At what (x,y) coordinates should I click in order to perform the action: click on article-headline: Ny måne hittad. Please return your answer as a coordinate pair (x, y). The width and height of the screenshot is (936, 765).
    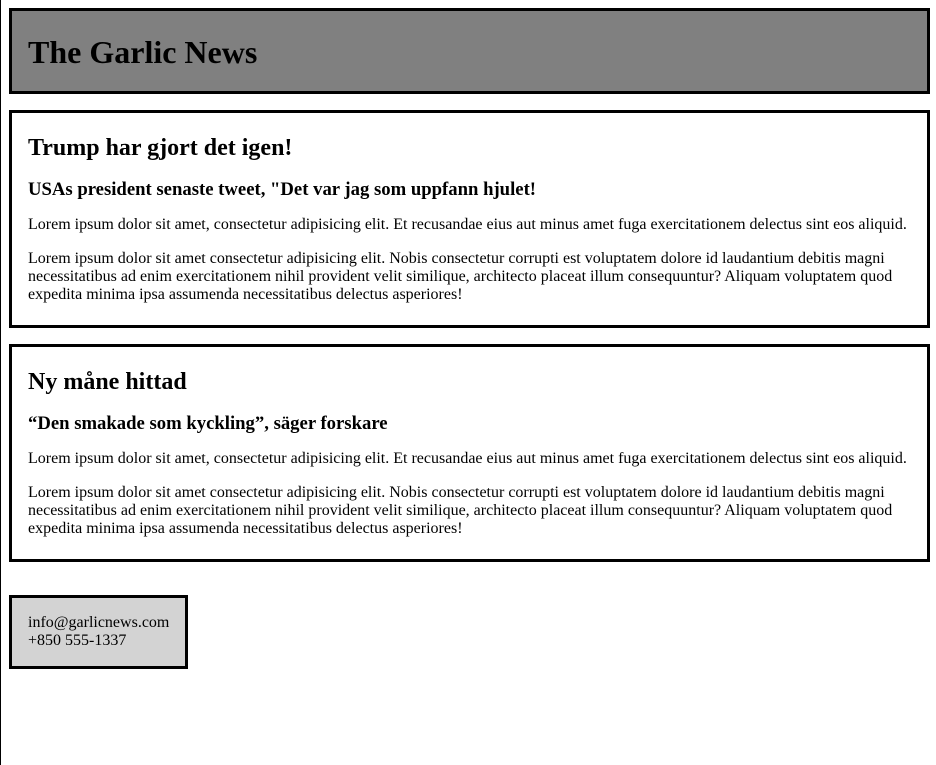
    Looking at the image, I should click on (107, 382).